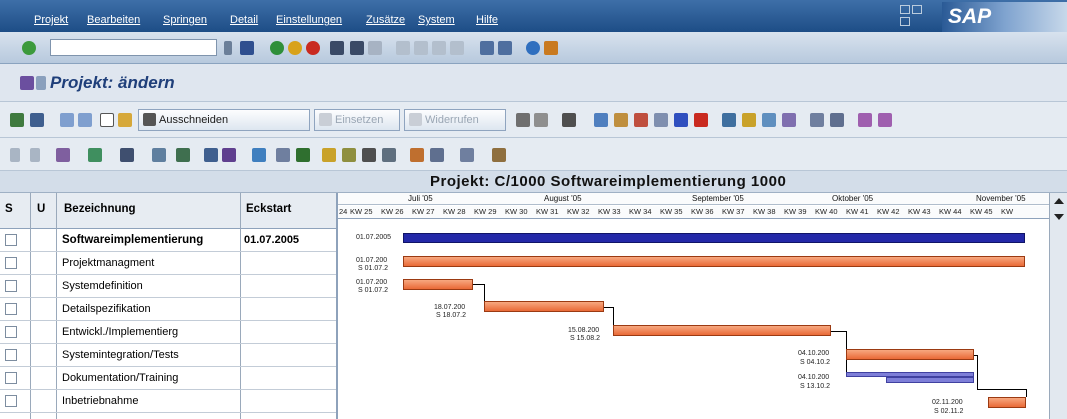  What do you see at coordinates (523, 120) in the screenshot?
I see `hierarchy-icon` at bounding box center [523, 120].